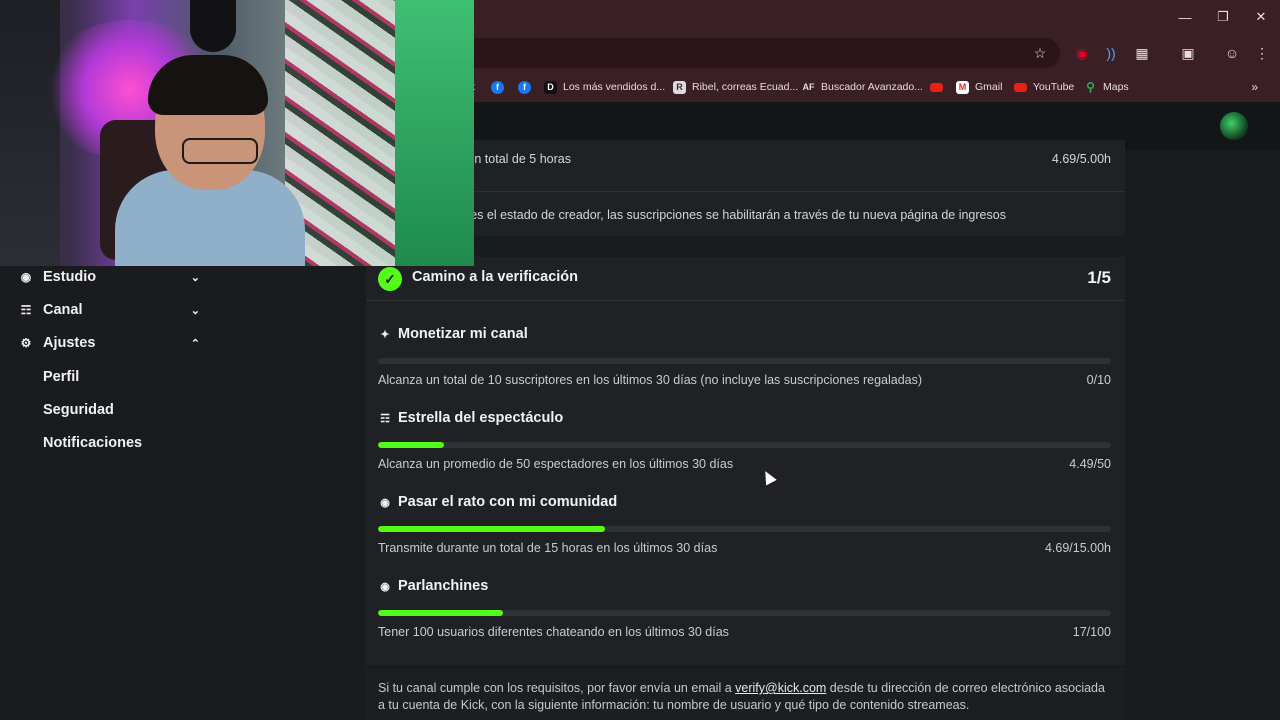 The width and height of the screenshot is (1280, 720). What do you see at coordinates (213, 26) in the screenshot?
I see `webcam-guitar` at bounding box center [213, 26].